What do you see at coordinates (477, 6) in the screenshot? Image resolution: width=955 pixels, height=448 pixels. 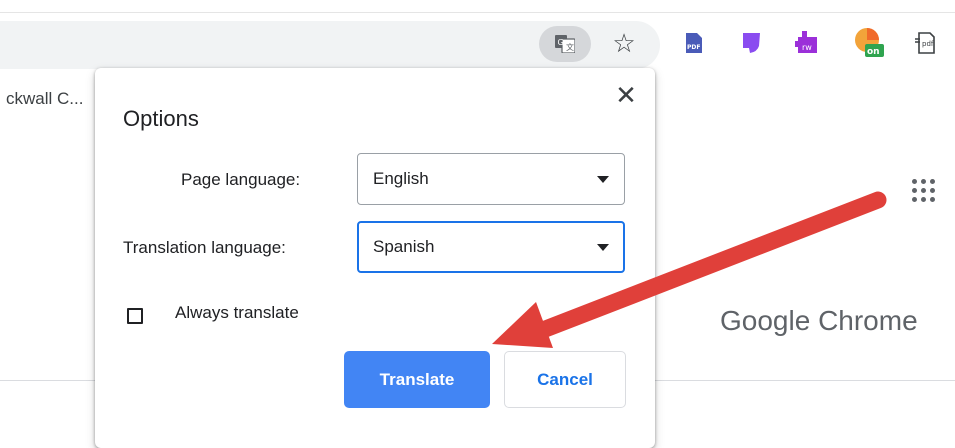 I see `tab-strip-edge` at bounding box center [477, 6].